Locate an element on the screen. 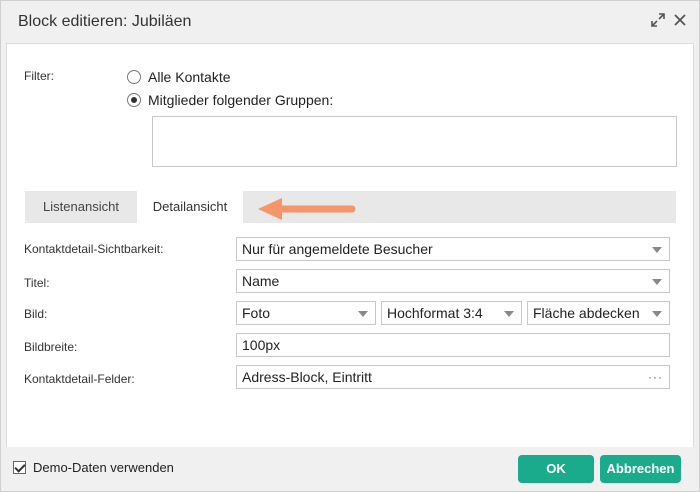  detail-fields-input: Adress-Block, Eintritt ··· is located at coordinates (453, 377).